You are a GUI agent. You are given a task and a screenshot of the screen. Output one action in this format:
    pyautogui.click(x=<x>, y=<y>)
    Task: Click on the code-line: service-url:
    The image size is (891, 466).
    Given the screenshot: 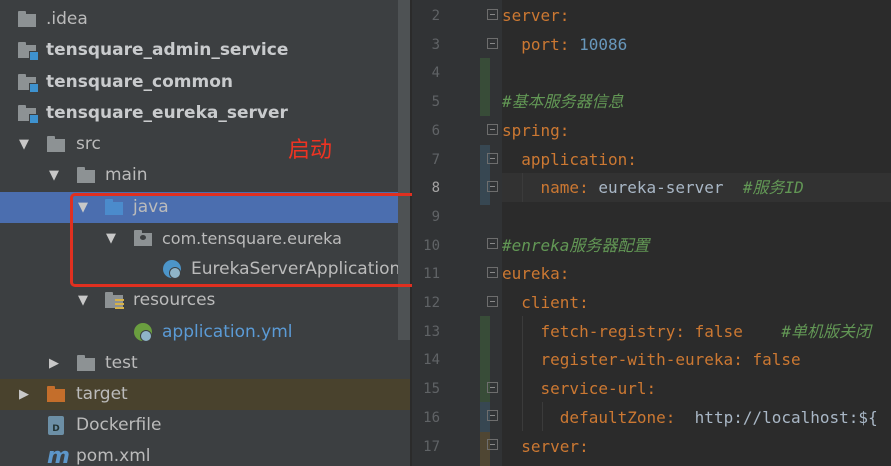 What is the action you would take?
    pyautogui.click(x=579, y=389)
    